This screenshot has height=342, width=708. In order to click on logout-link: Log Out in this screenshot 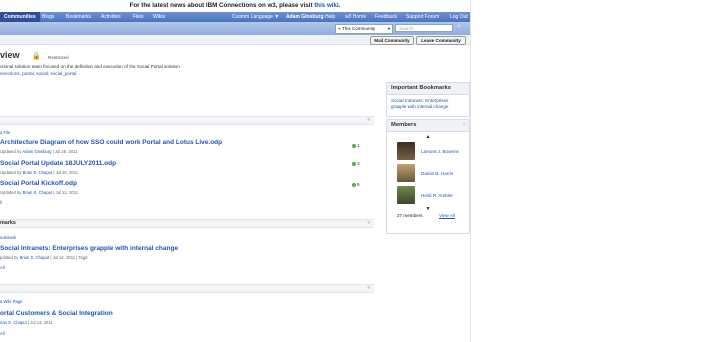, I will do `click(459, 17)`.